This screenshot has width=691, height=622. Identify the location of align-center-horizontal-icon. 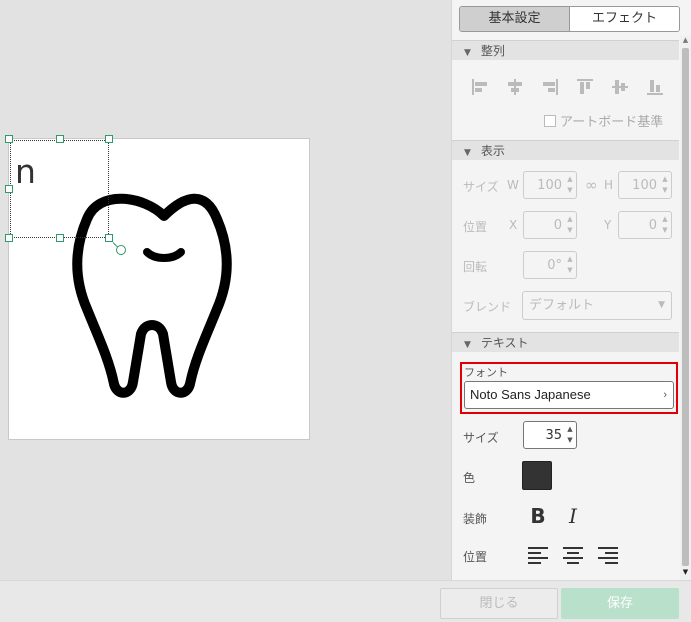
(515, 87).